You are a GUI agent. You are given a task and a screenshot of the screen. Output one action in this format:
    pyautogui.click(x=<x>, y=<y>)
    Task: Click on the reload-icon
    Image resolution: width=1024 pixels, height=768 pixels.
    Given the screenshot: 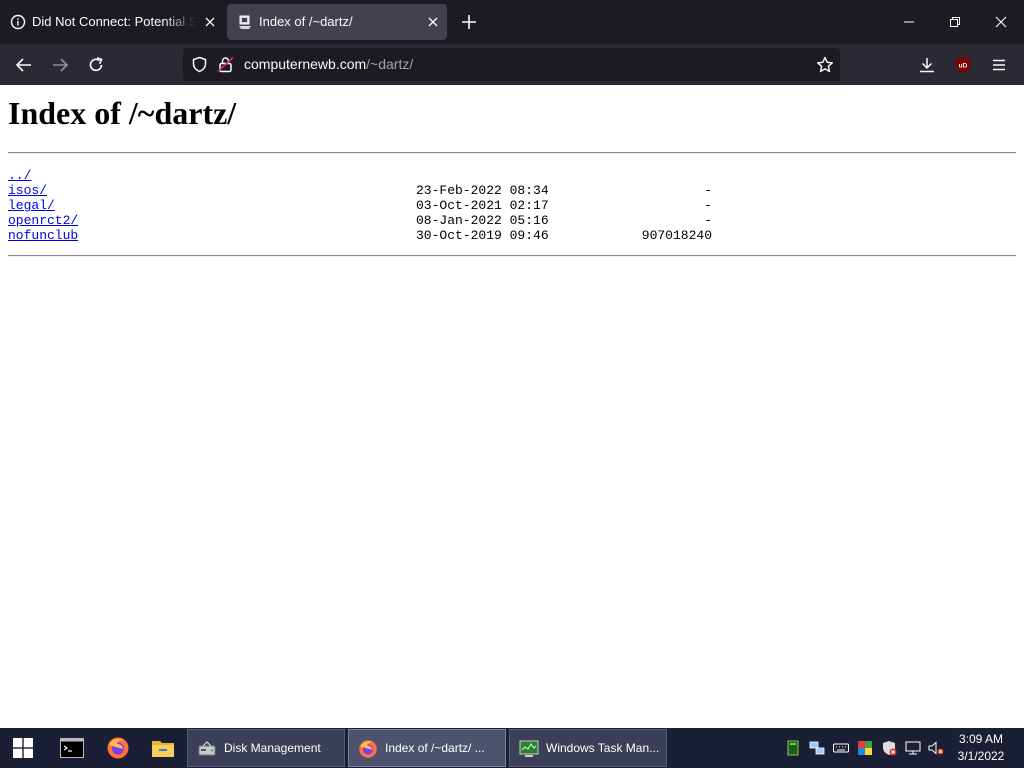 What is the action you would take?
    pyautogui.click(x=96, y=64)
    